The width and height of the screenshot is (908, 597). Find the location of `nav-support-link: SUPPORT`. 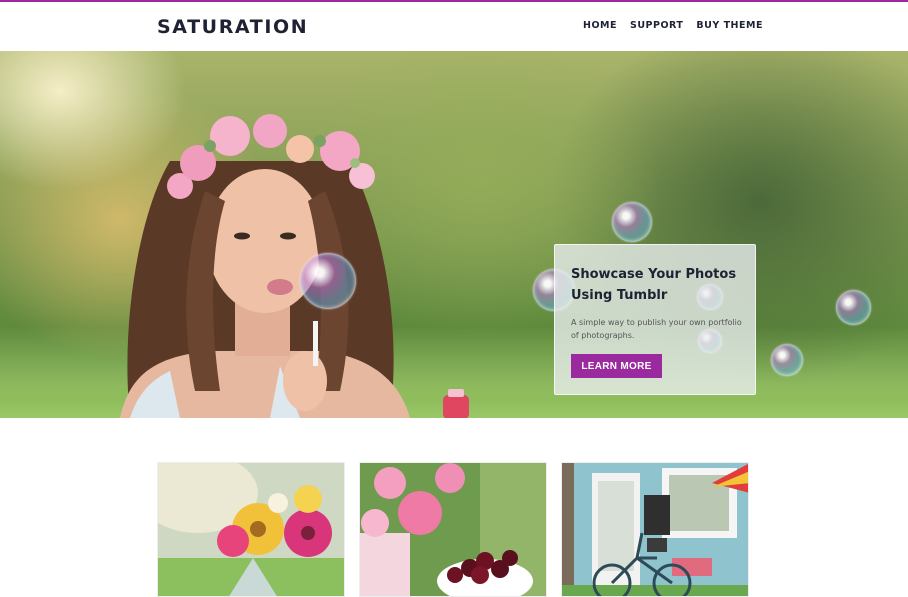

nav-support-link: SUPPORT is located at coordinates (656, 25).